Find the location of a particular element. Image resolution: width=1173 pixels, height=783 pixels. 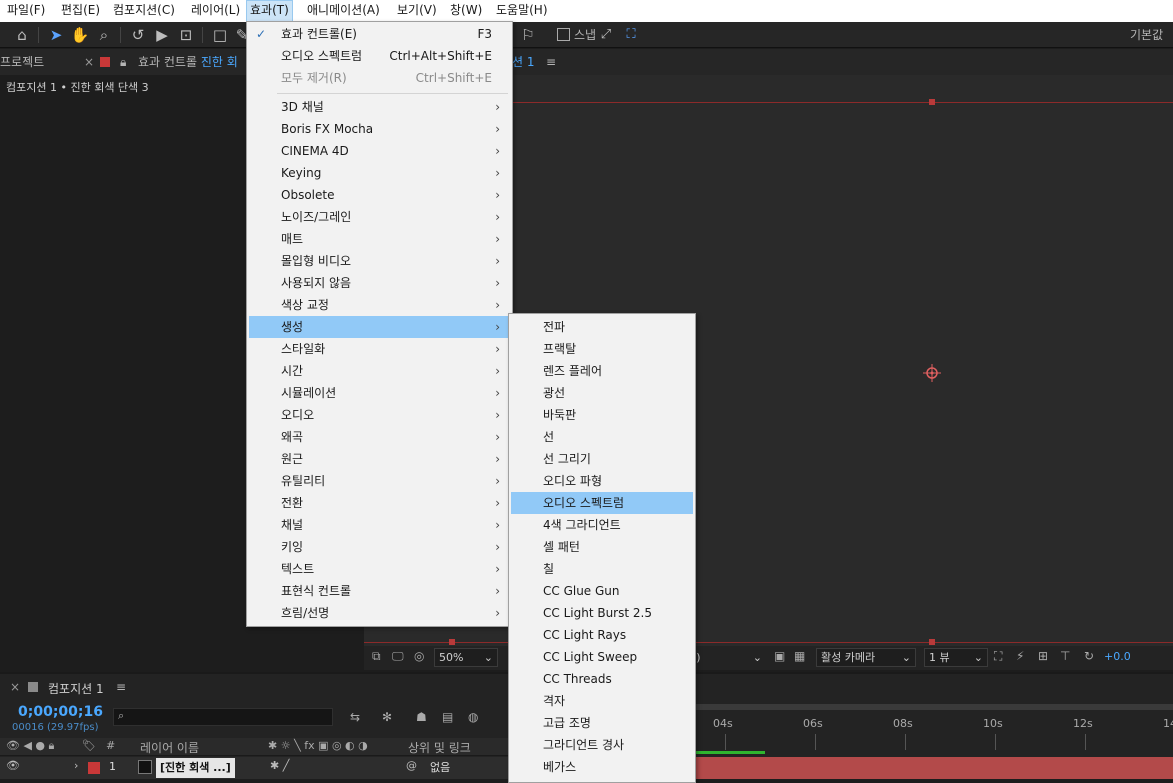

effects-category-item: 생성 › is located at coordinates (379, 327).